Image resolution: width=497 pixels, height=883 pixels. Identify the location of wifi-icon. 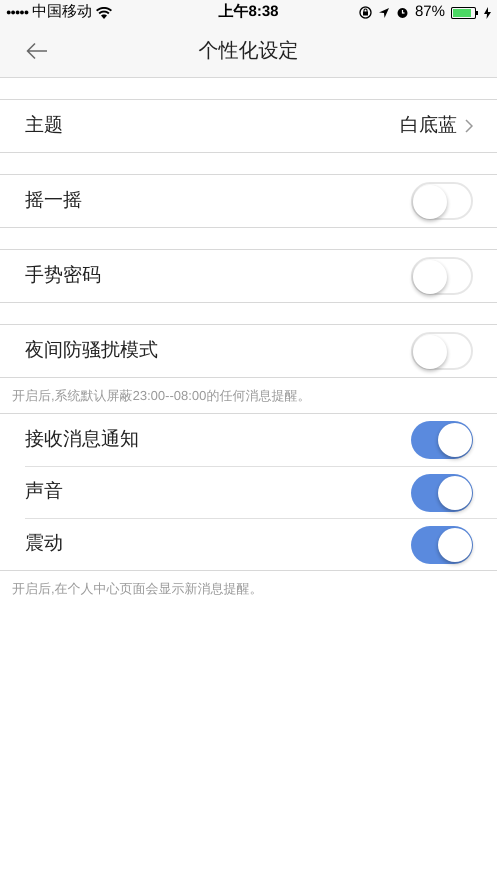
(104, 12).